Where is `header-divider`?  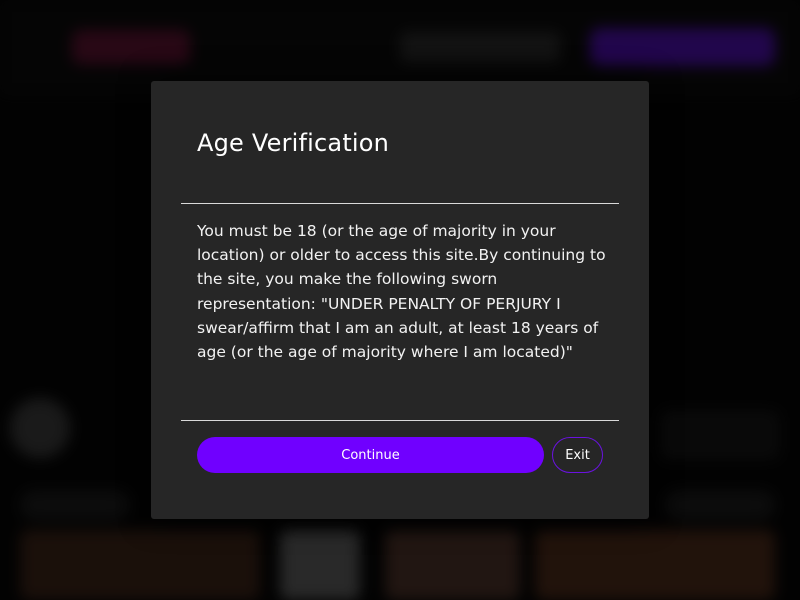
header-divider is located at coordinates (400, 203).